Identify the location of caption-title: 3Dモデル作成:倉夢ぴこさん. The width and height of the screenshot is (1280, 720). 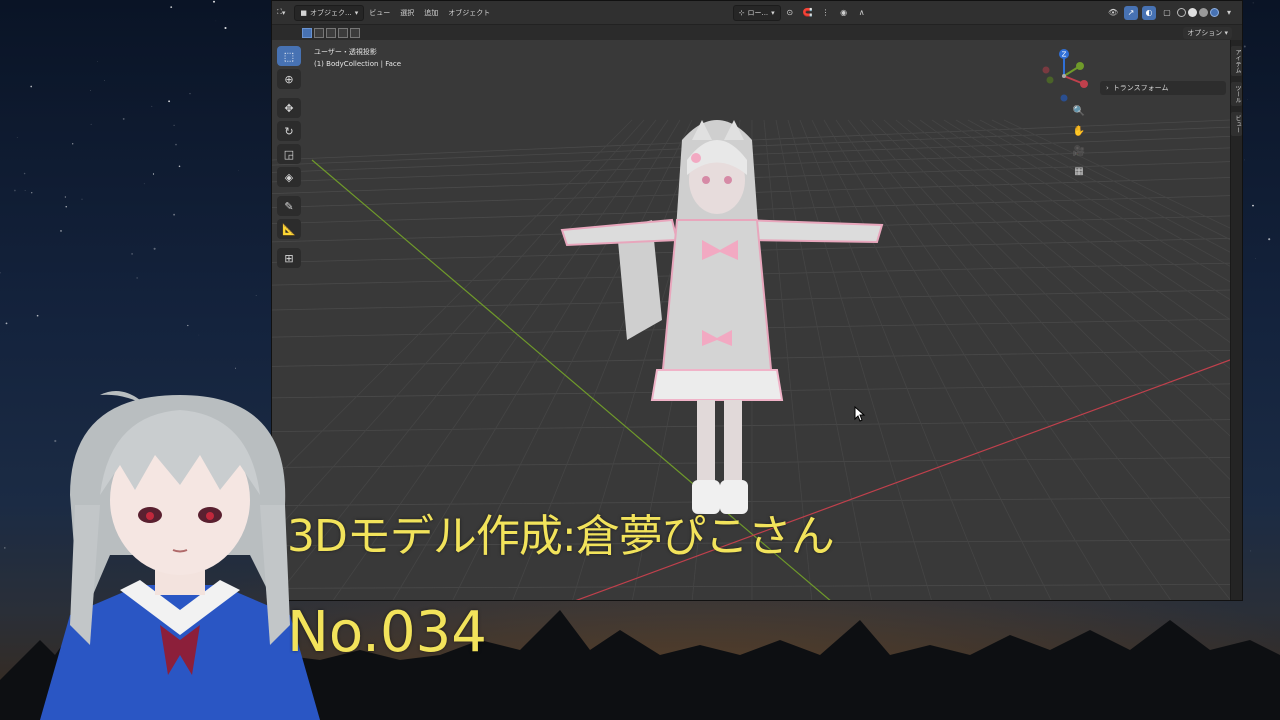
(561, 536).